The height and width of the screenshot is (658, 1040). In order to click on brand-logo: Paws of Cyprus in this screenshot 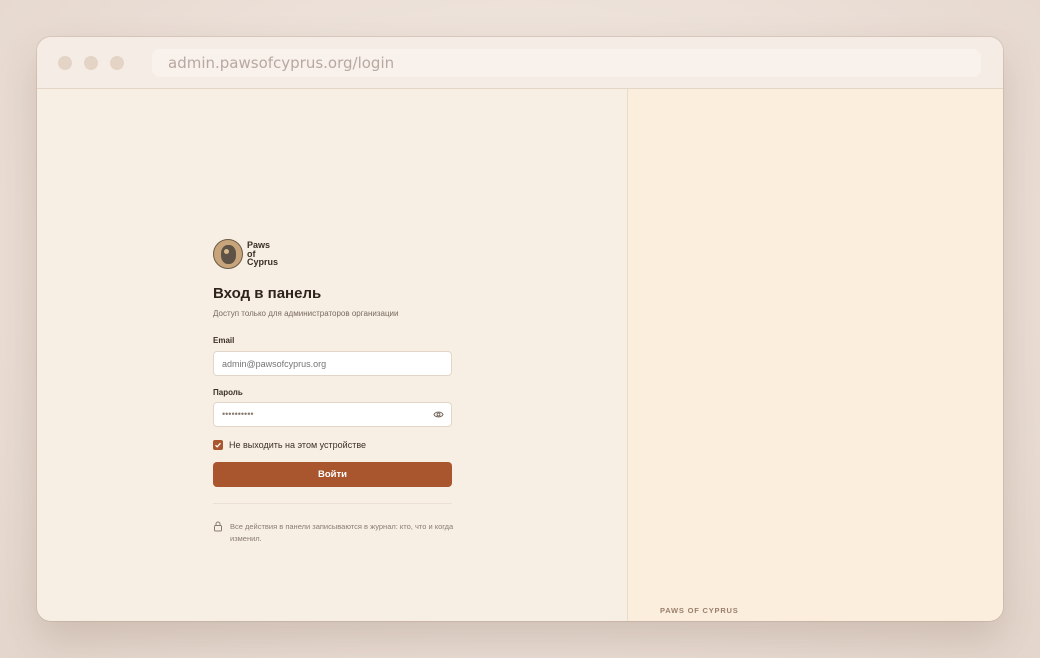, I will do `click(245, 254)`.